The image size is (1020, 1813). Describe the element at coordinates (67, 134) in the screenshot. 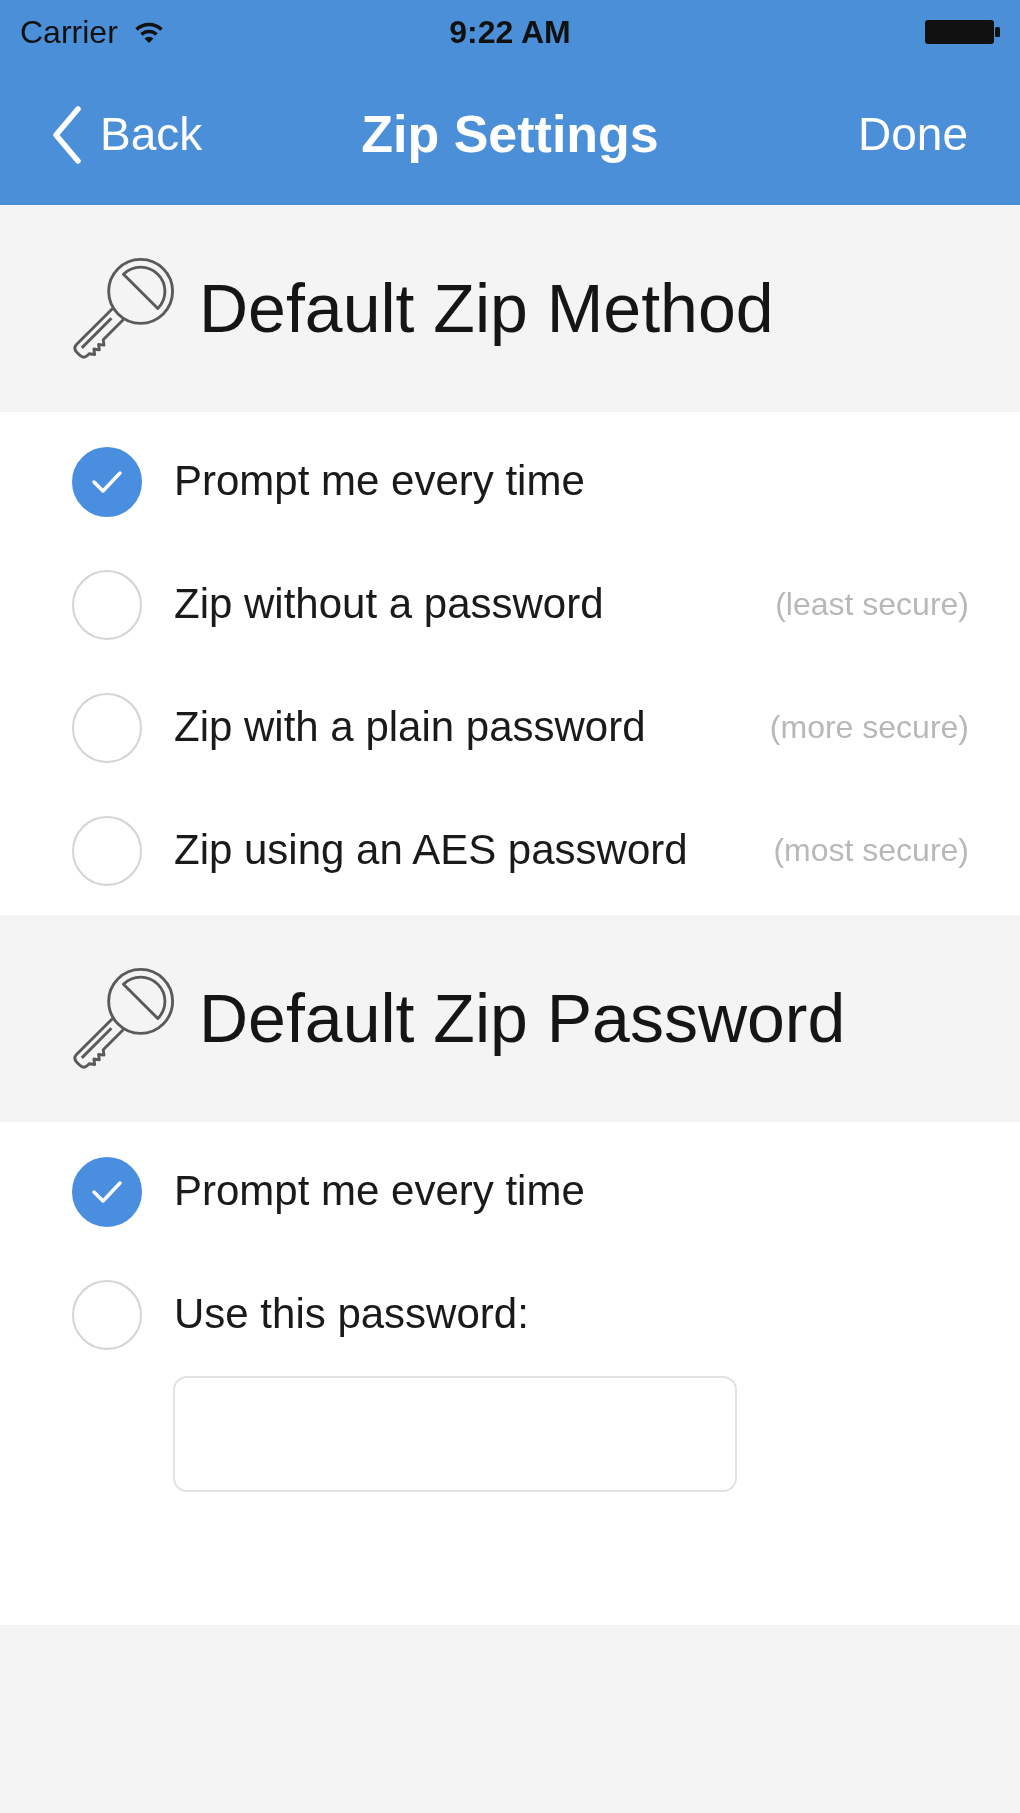

I see `chevron-left-icon` at that location.